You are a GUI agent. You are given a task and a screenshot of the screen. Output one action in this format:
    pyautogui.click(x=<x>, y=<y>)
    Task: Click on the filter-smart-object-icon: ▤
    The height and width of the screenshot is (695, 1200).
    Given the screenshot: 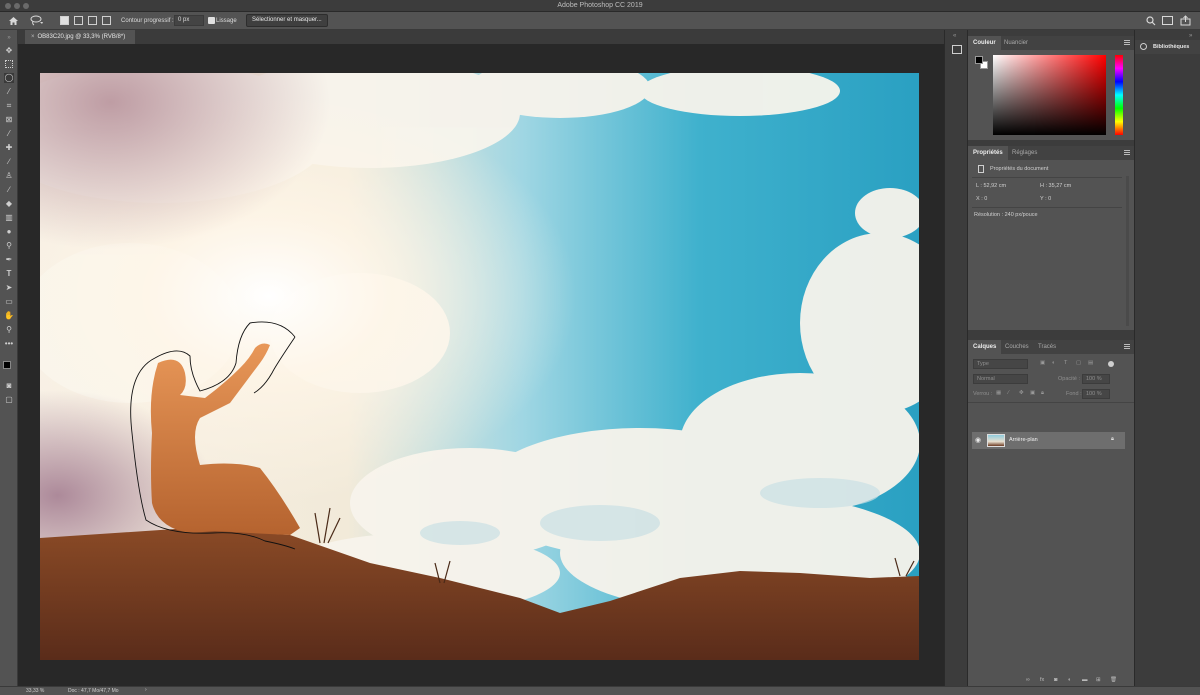 What is the action you would take?
    pyautogui.click(x=1090, y=363)
    